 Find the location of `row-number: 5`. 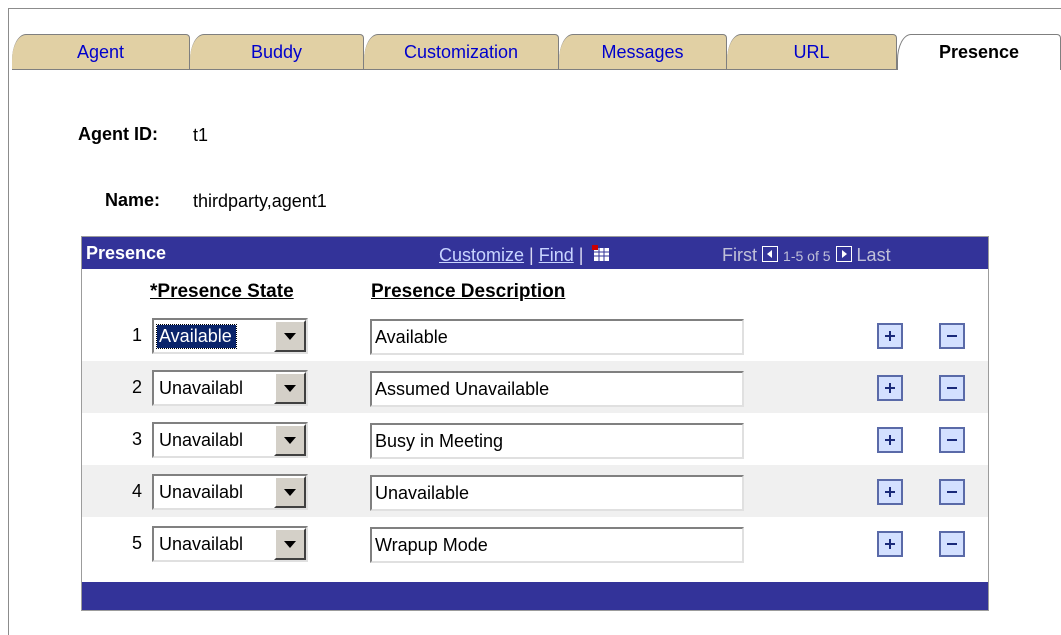

row-number: 5 is located at coordinates (136, 543).